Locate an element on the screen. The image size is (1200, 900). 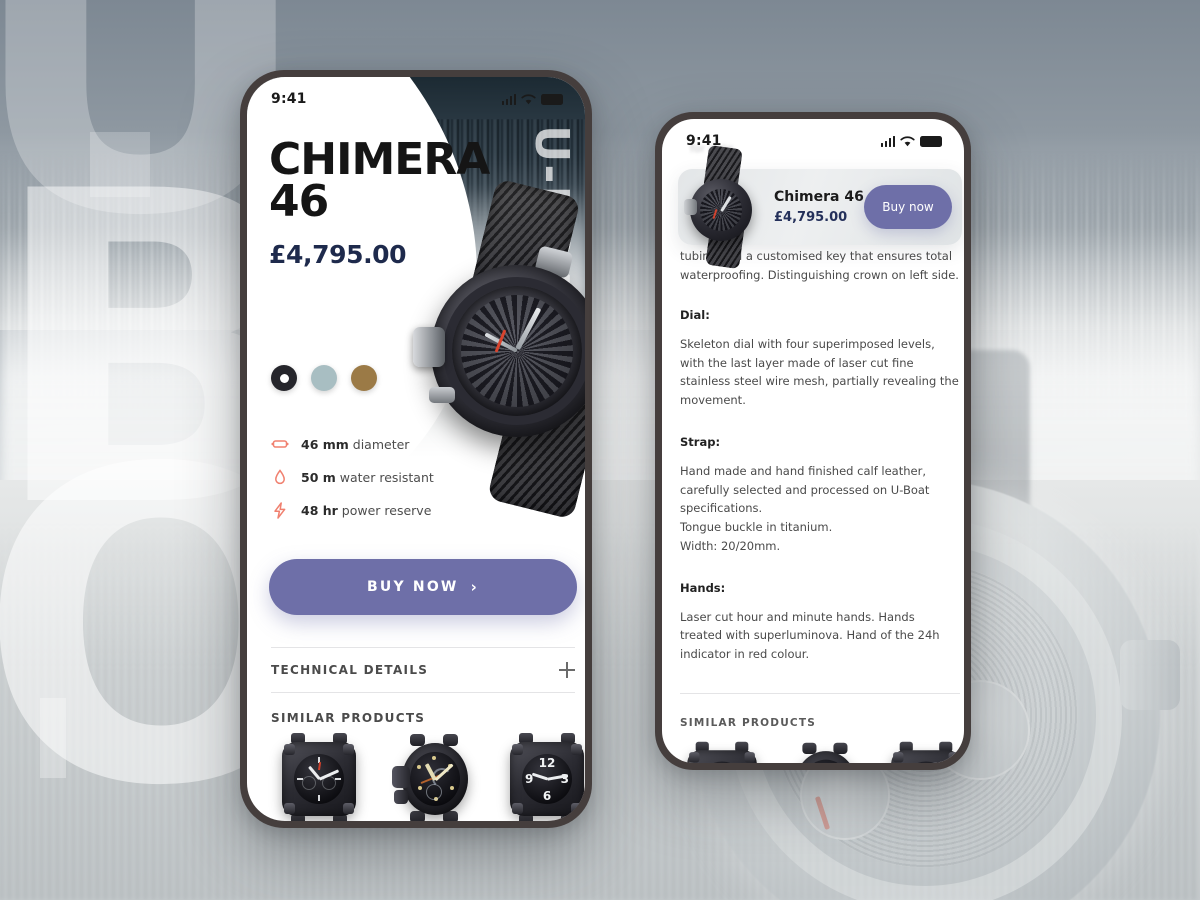
color-swatch-black is located at coordinates (284, 378).